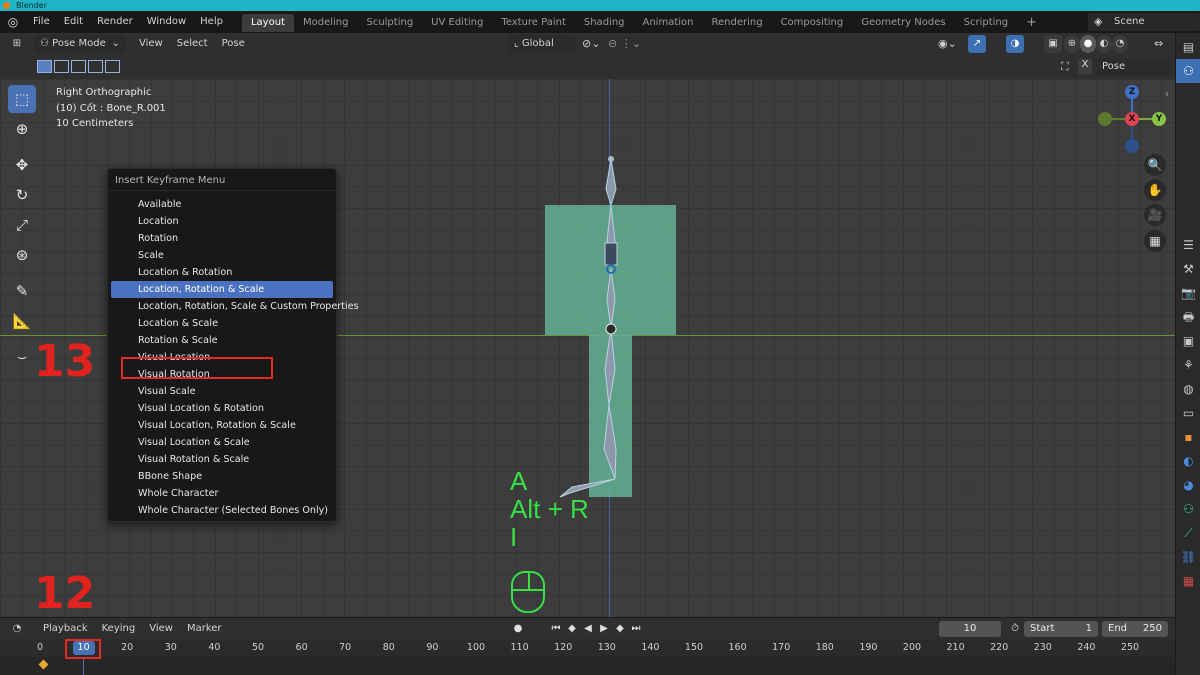  What do you see at coordinates (572, 629) in the screenshot?
I see `prev-keyframe-icon: ◆` at bounding box center [572, 629].